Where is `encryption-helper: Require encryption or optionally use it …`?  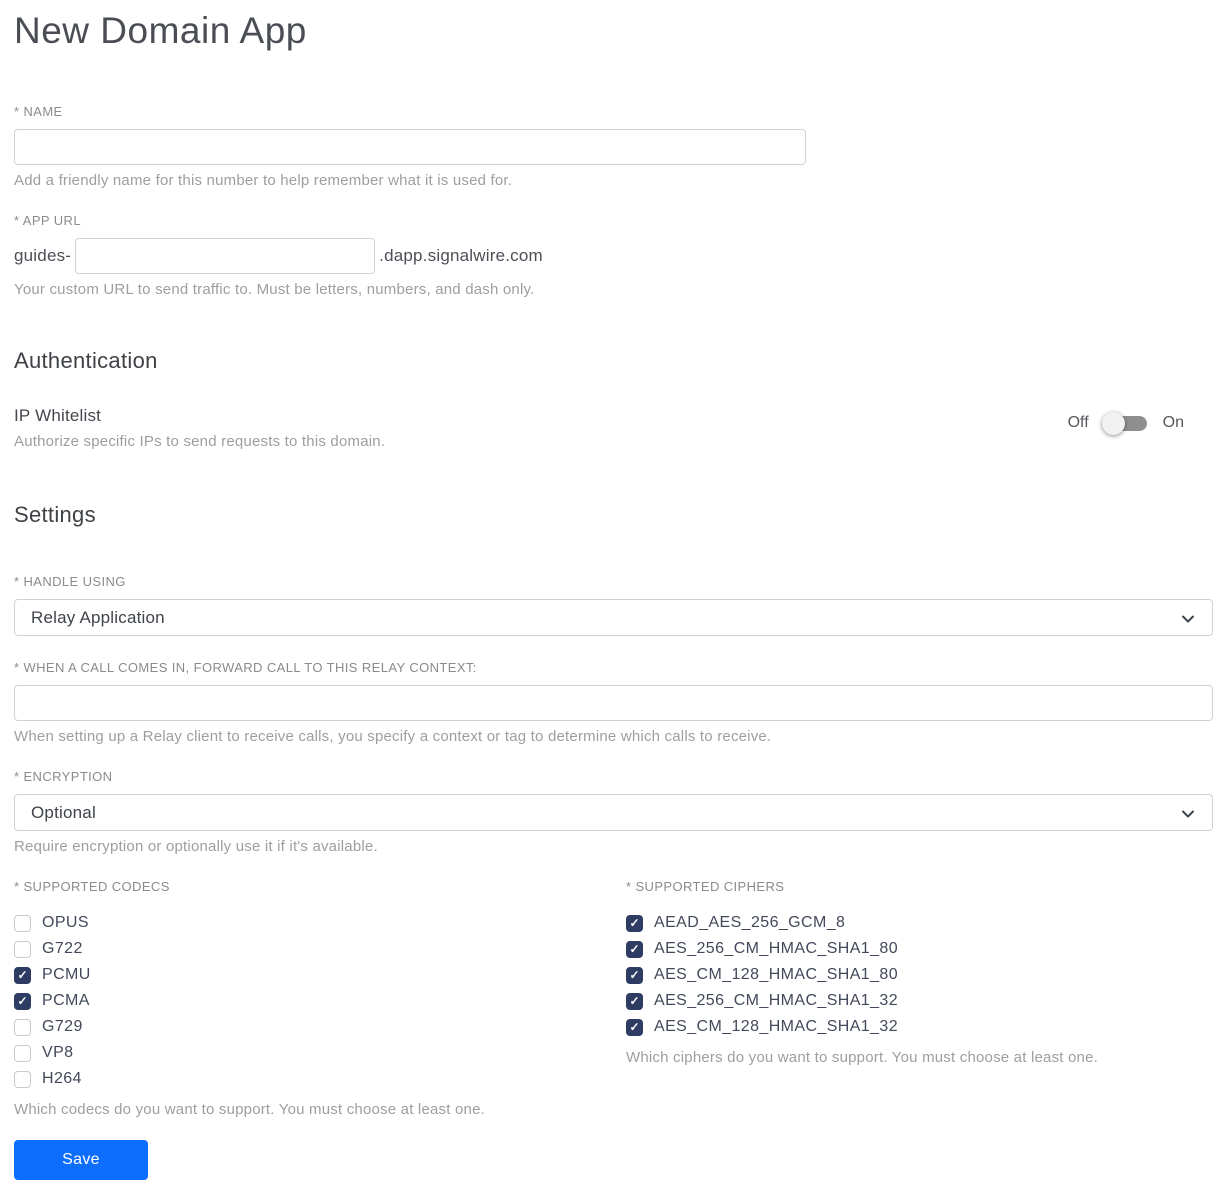 encryption-helper: Require encryption or optionally use it … is located at coordinates (196, 846).